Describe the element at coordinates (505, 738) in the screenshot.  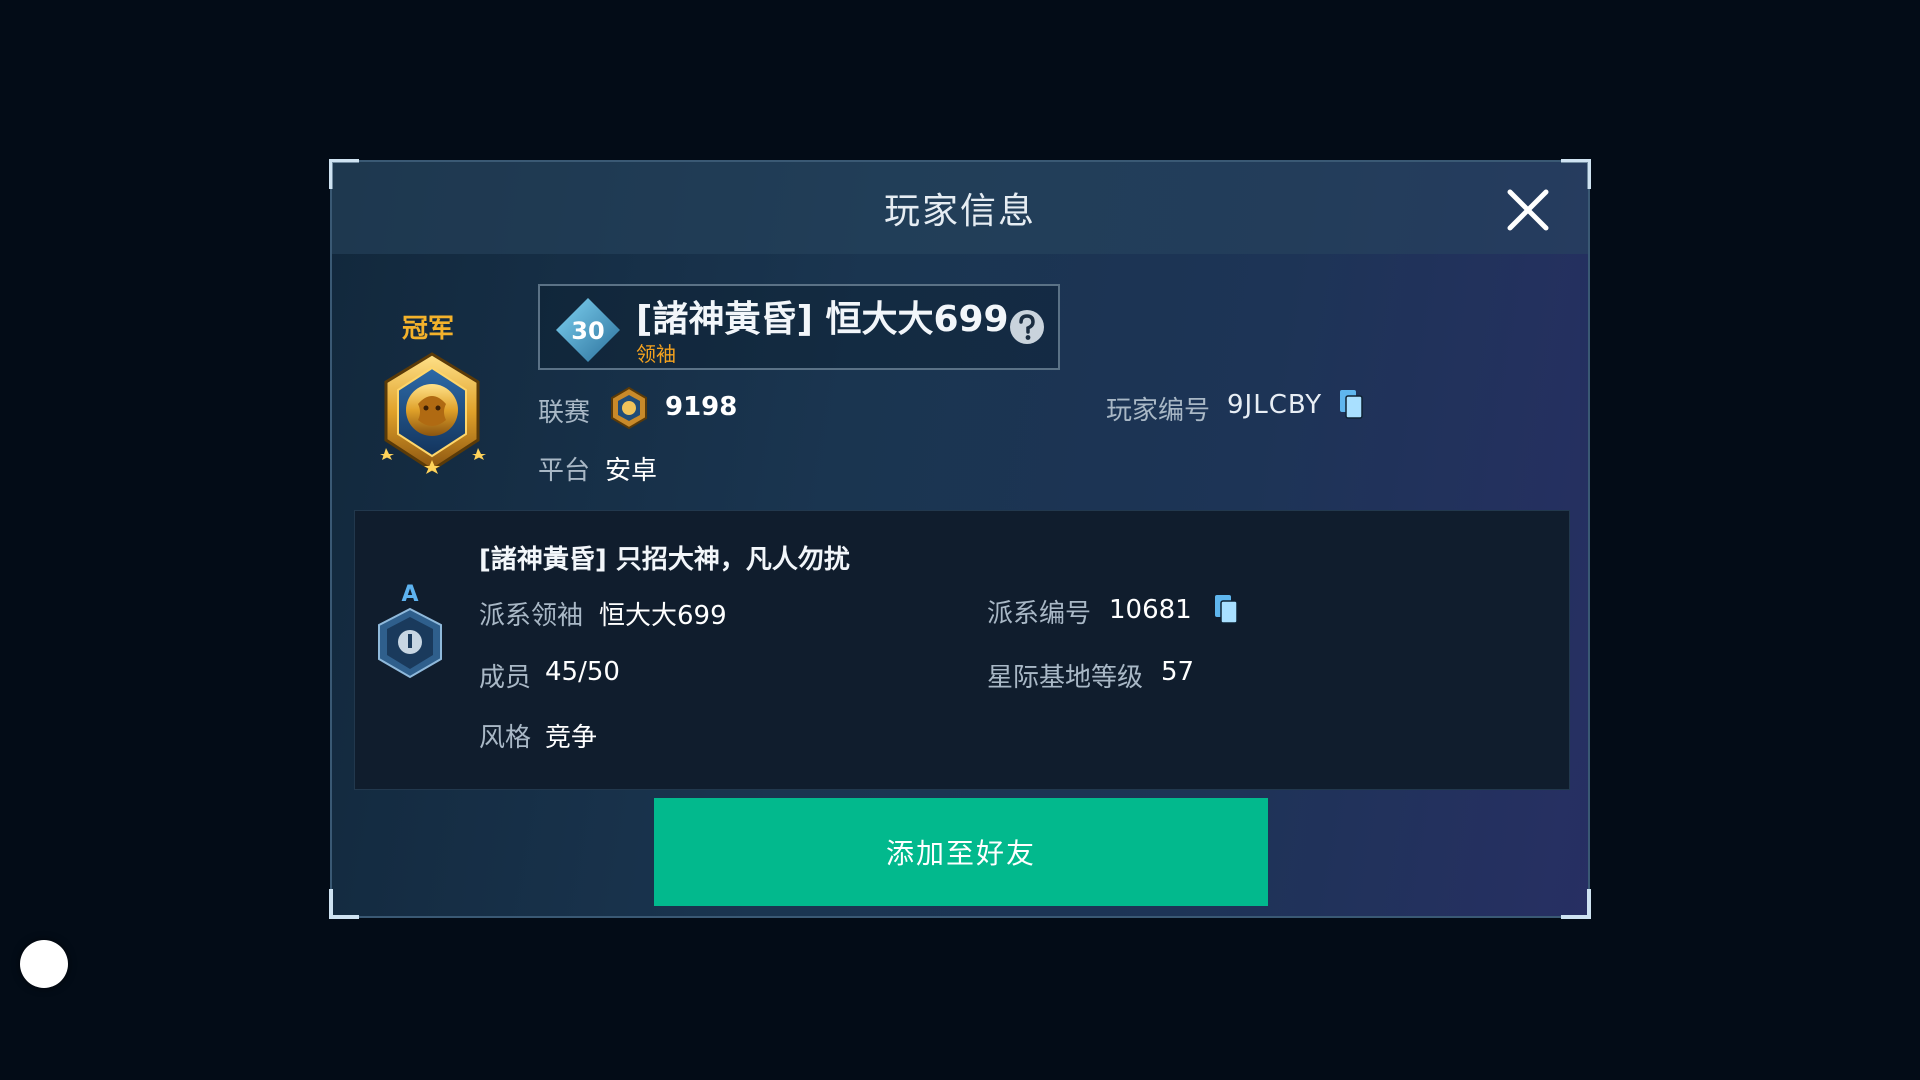
I see `faction-style-label: 风格` at that location.